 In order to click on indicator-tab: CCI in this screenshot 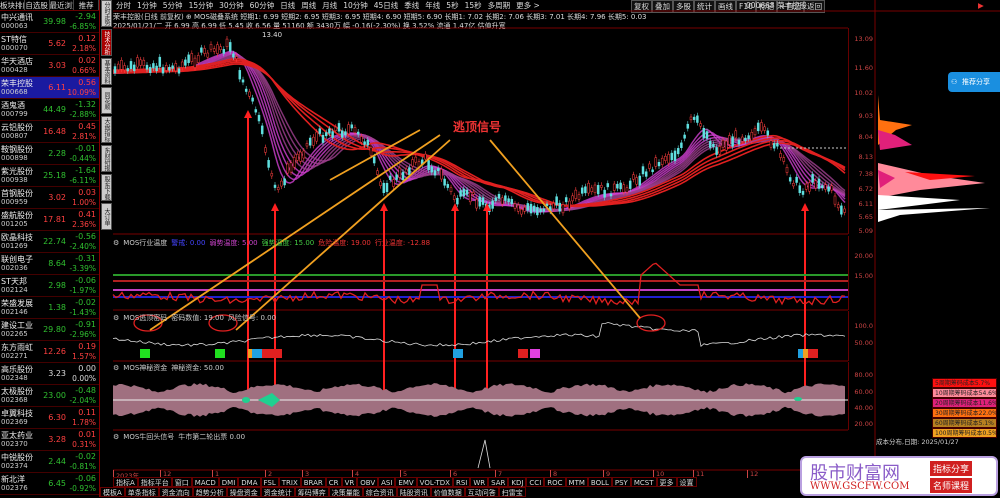, I will do `click(535, 482)`.